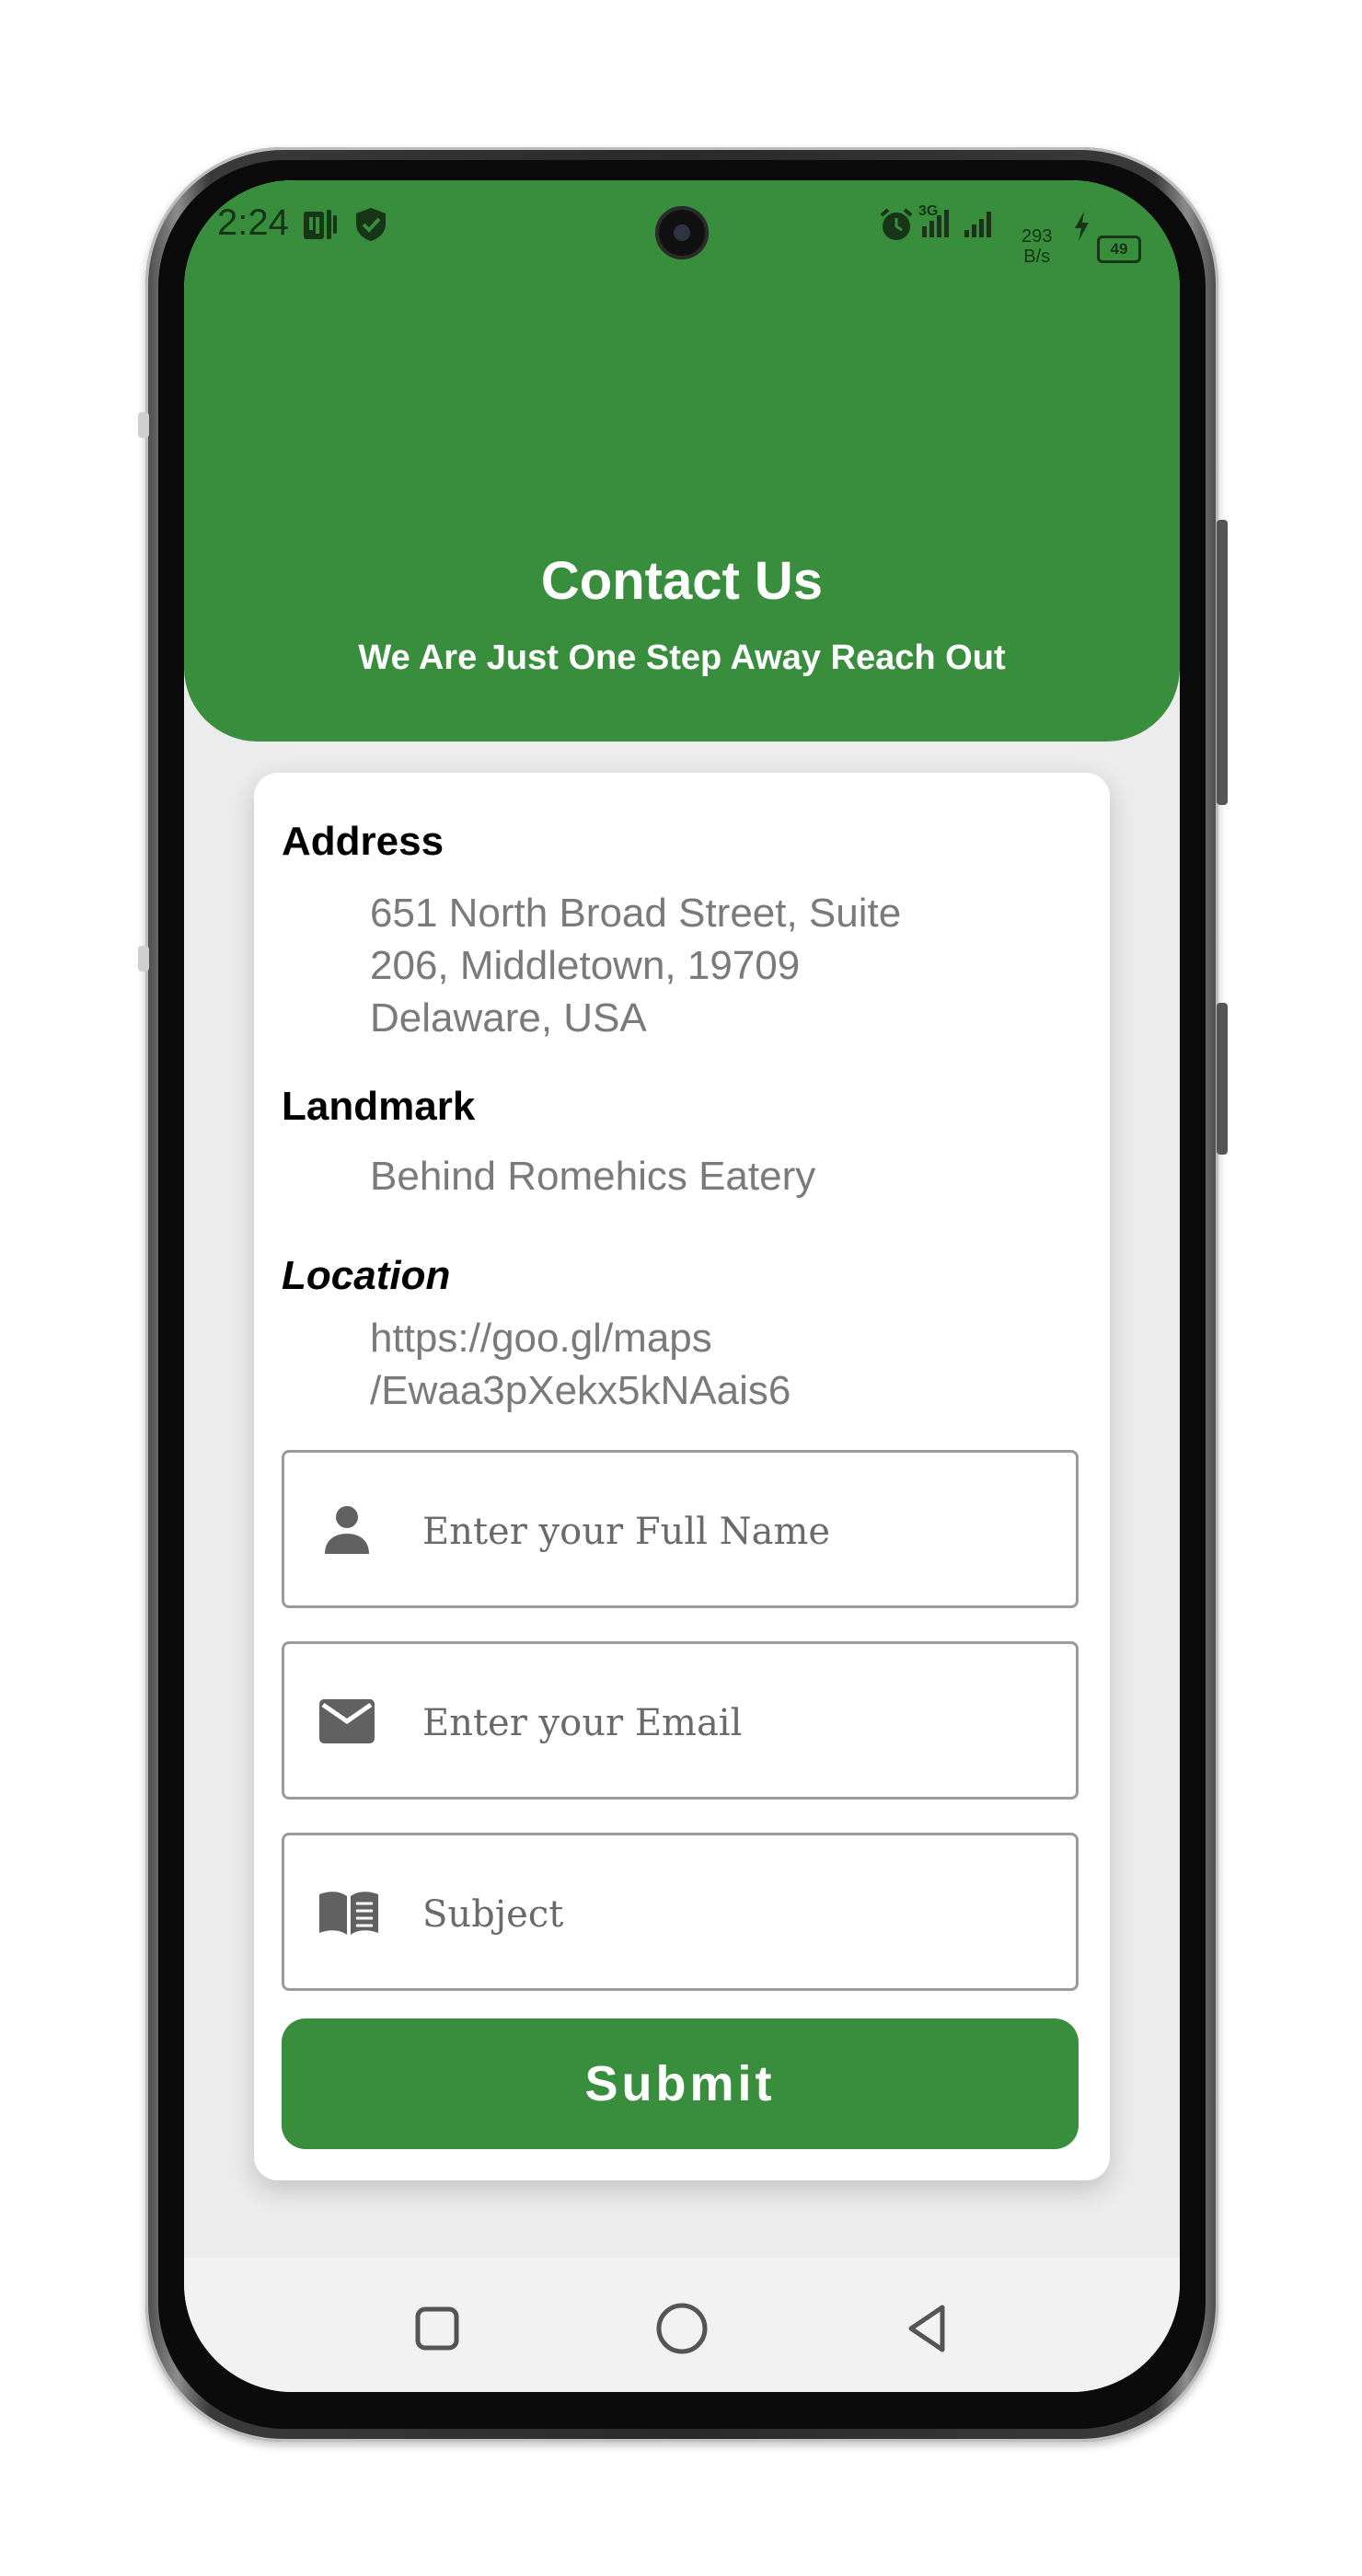  What do you see at coordinates (320, 229) in the screenshot?
I see `app-notification-icon` at bounding box center [320, 229].